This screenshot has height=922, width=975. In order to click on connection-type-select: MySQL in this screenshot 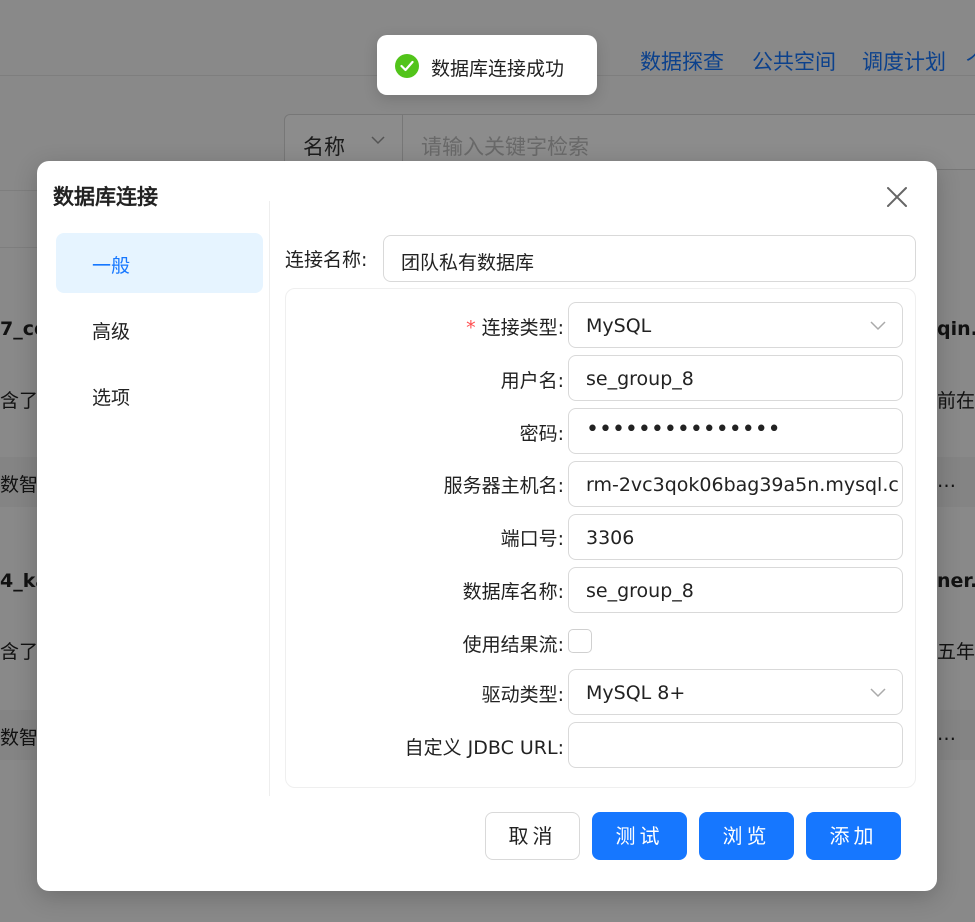, I will do `click(735, 325)`.